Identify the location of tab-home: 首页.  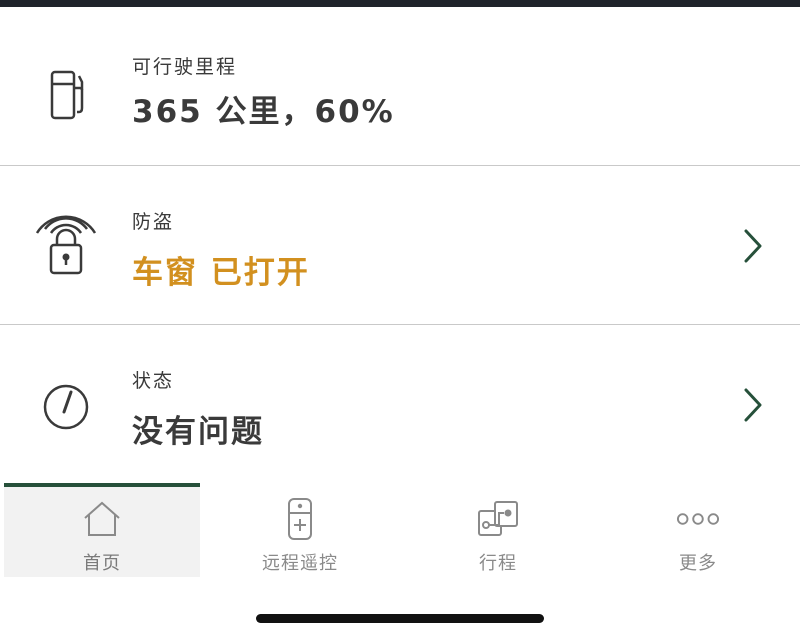
(102, 530).